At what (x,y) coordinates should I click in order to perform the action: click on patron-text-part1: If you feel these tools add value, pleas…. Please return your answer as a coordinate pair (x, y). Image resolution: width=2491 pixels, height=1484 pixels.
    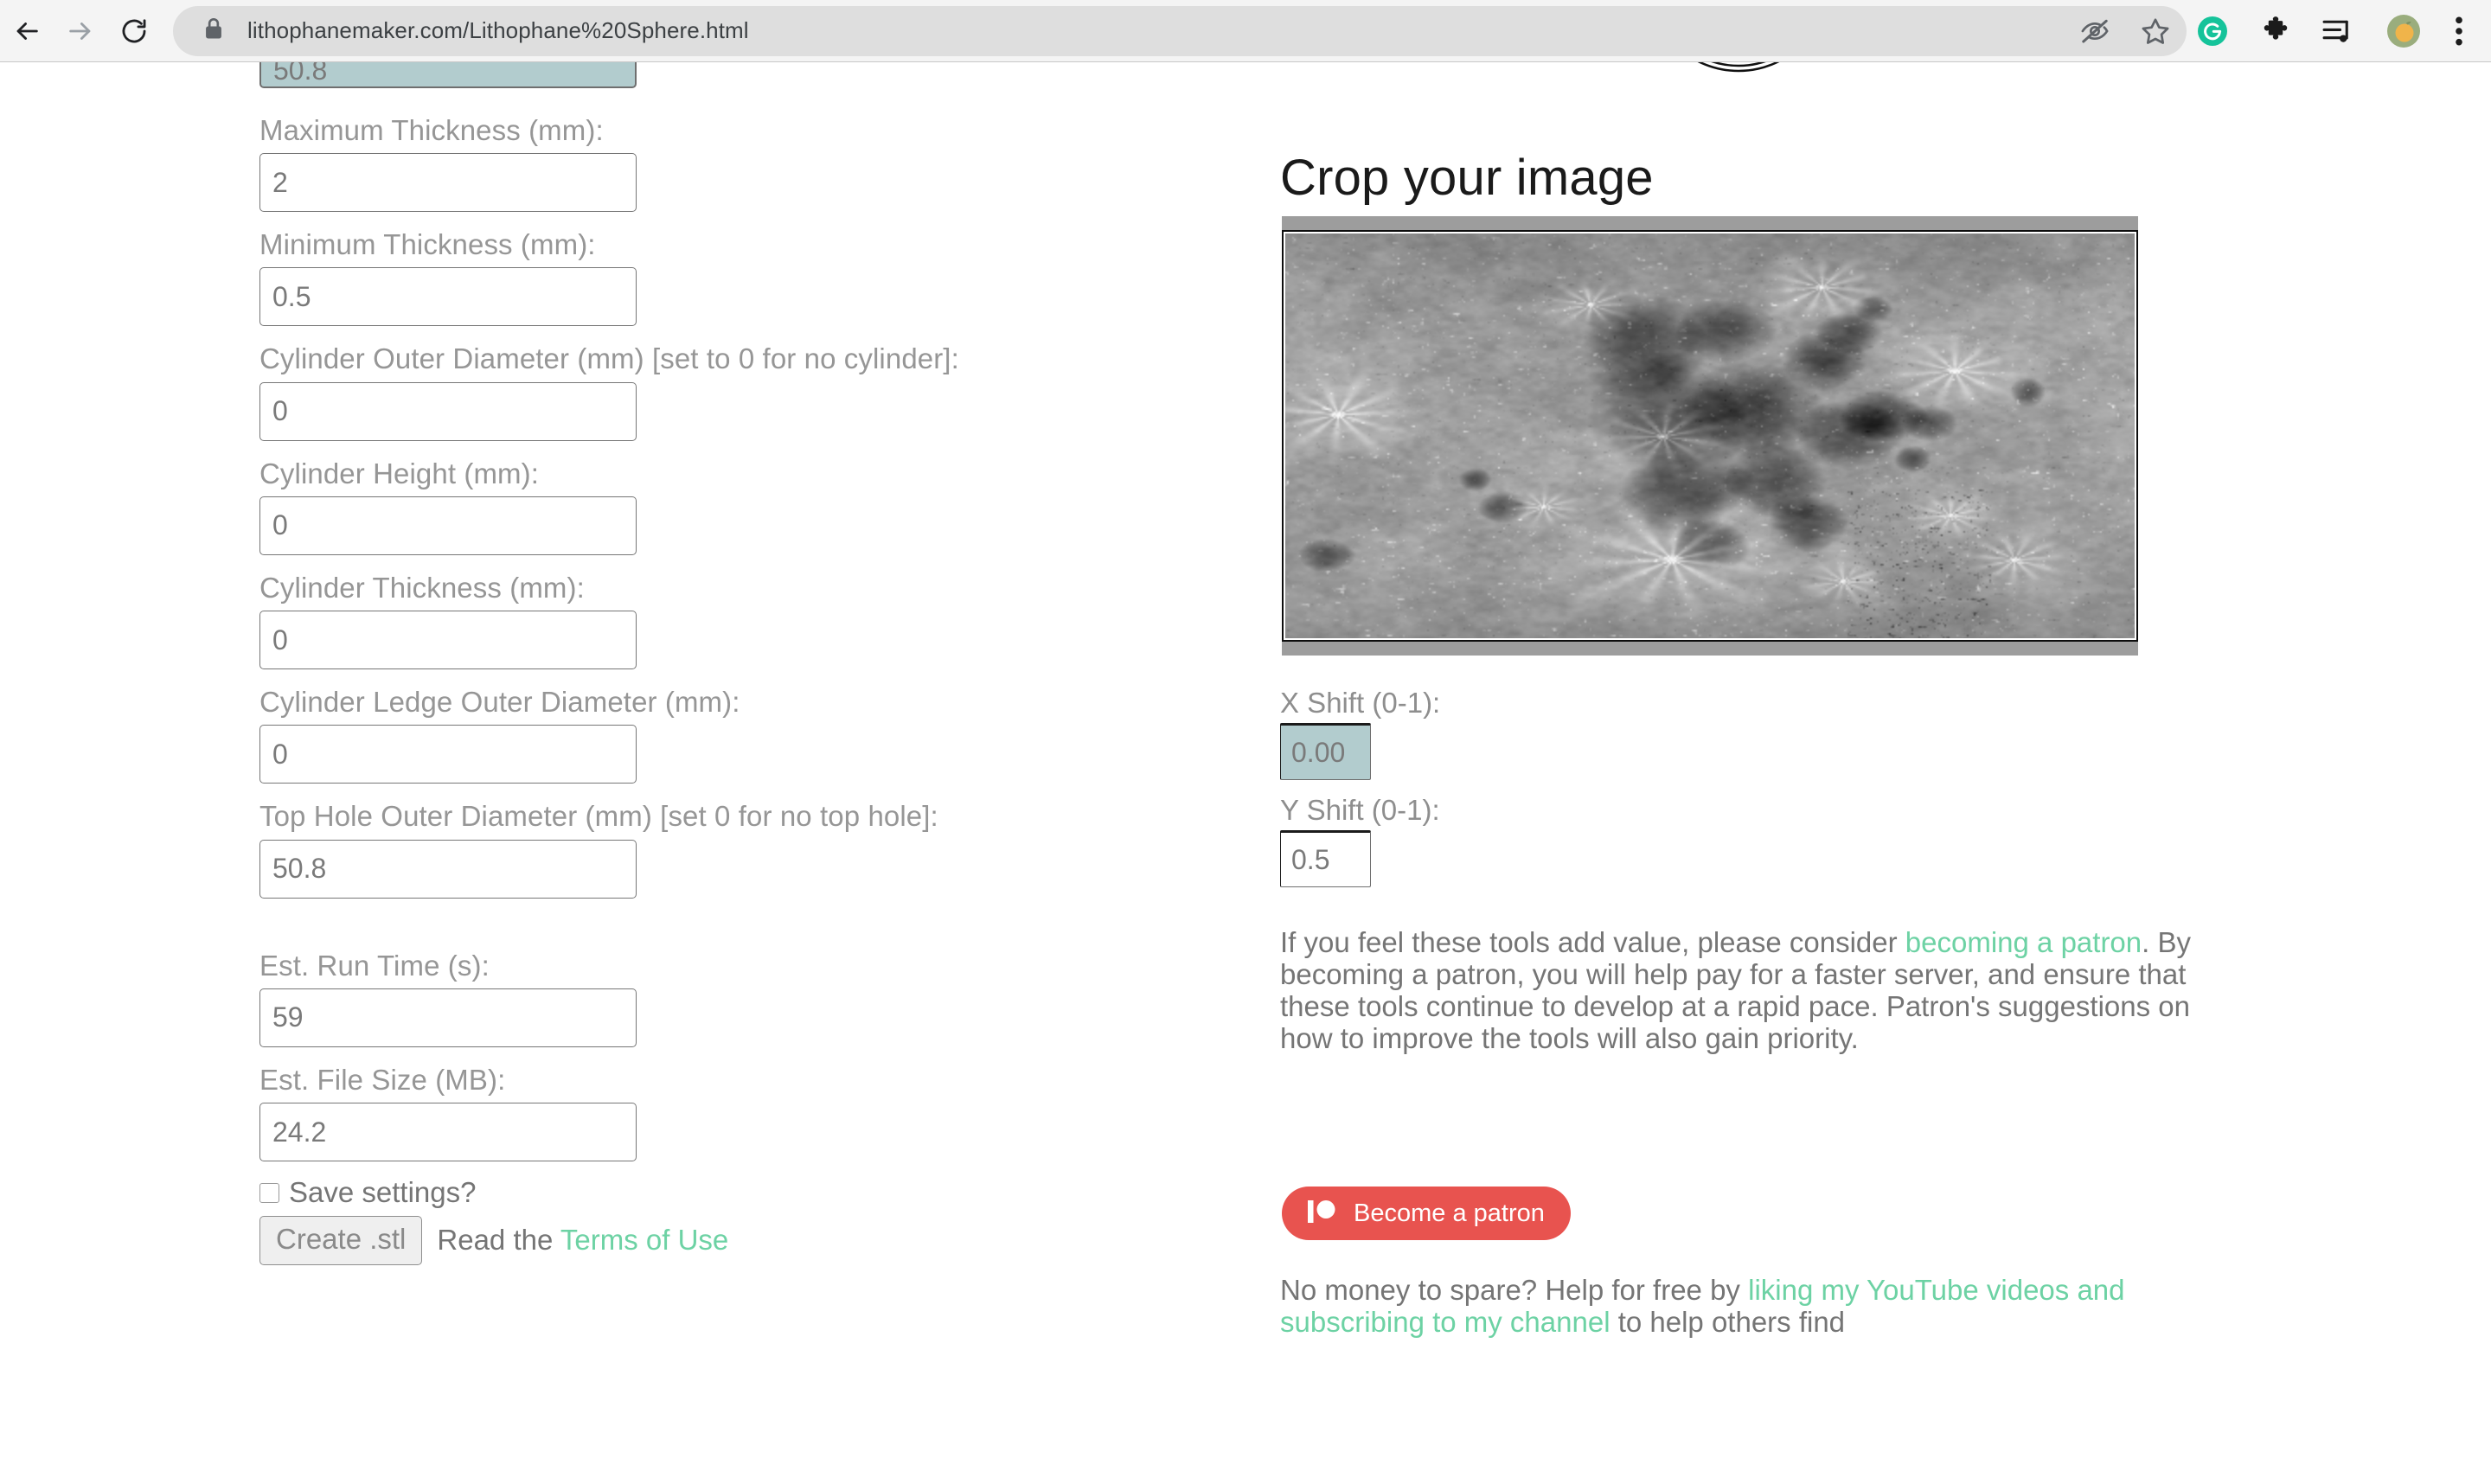
    Looking at the image, I should click on (1592, 942).